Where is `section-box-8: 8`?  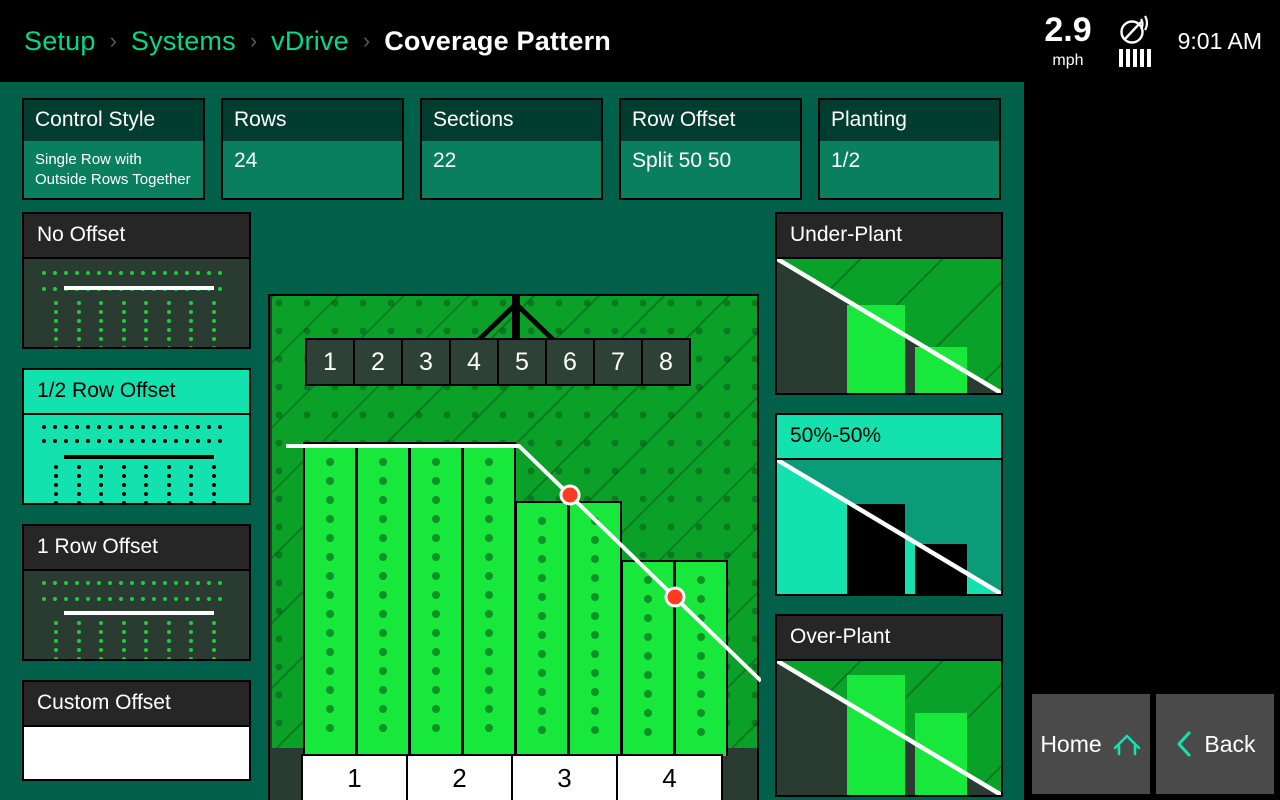
section-box-8: 8 is located at coordinates (666, 362).